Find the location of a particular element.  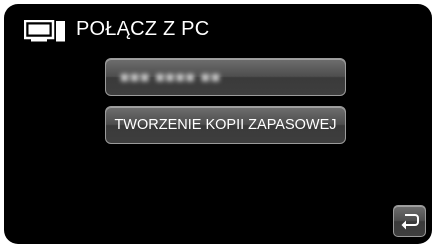

return-arrow-icon is located at coordinates (410, 221).